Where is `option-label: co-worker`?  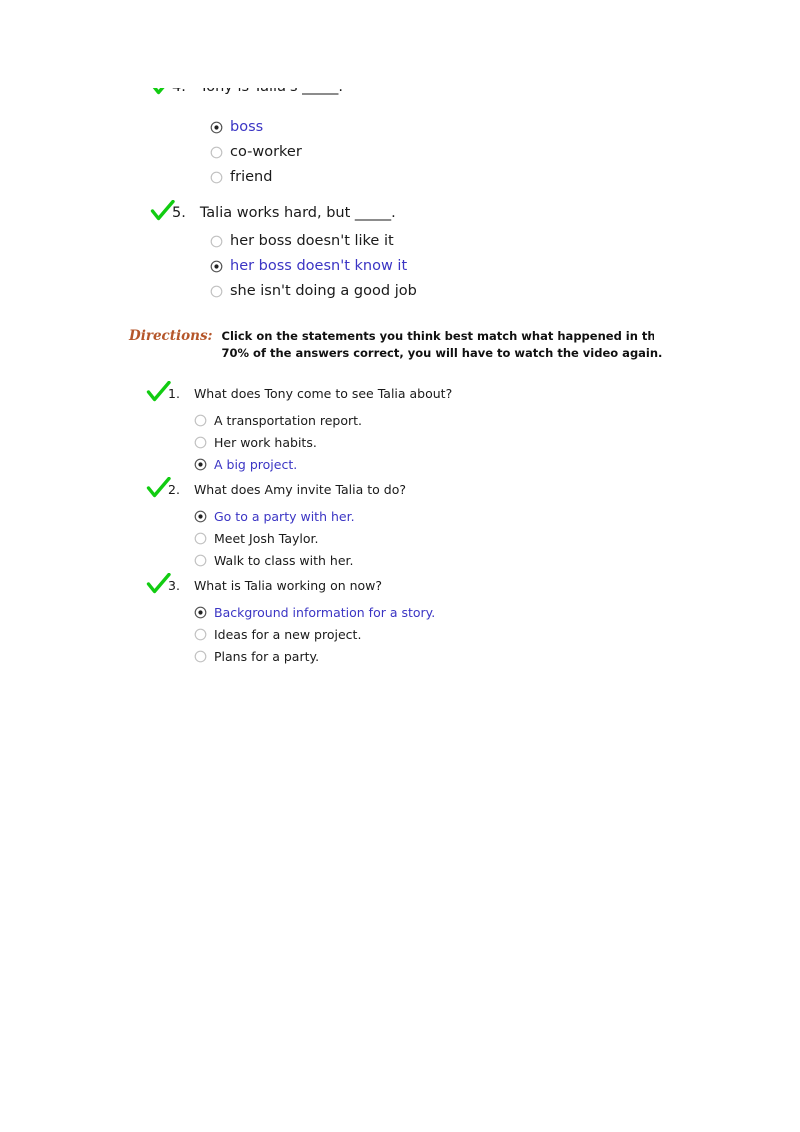 option-label: co-worker is located at coordinates (266, 152).